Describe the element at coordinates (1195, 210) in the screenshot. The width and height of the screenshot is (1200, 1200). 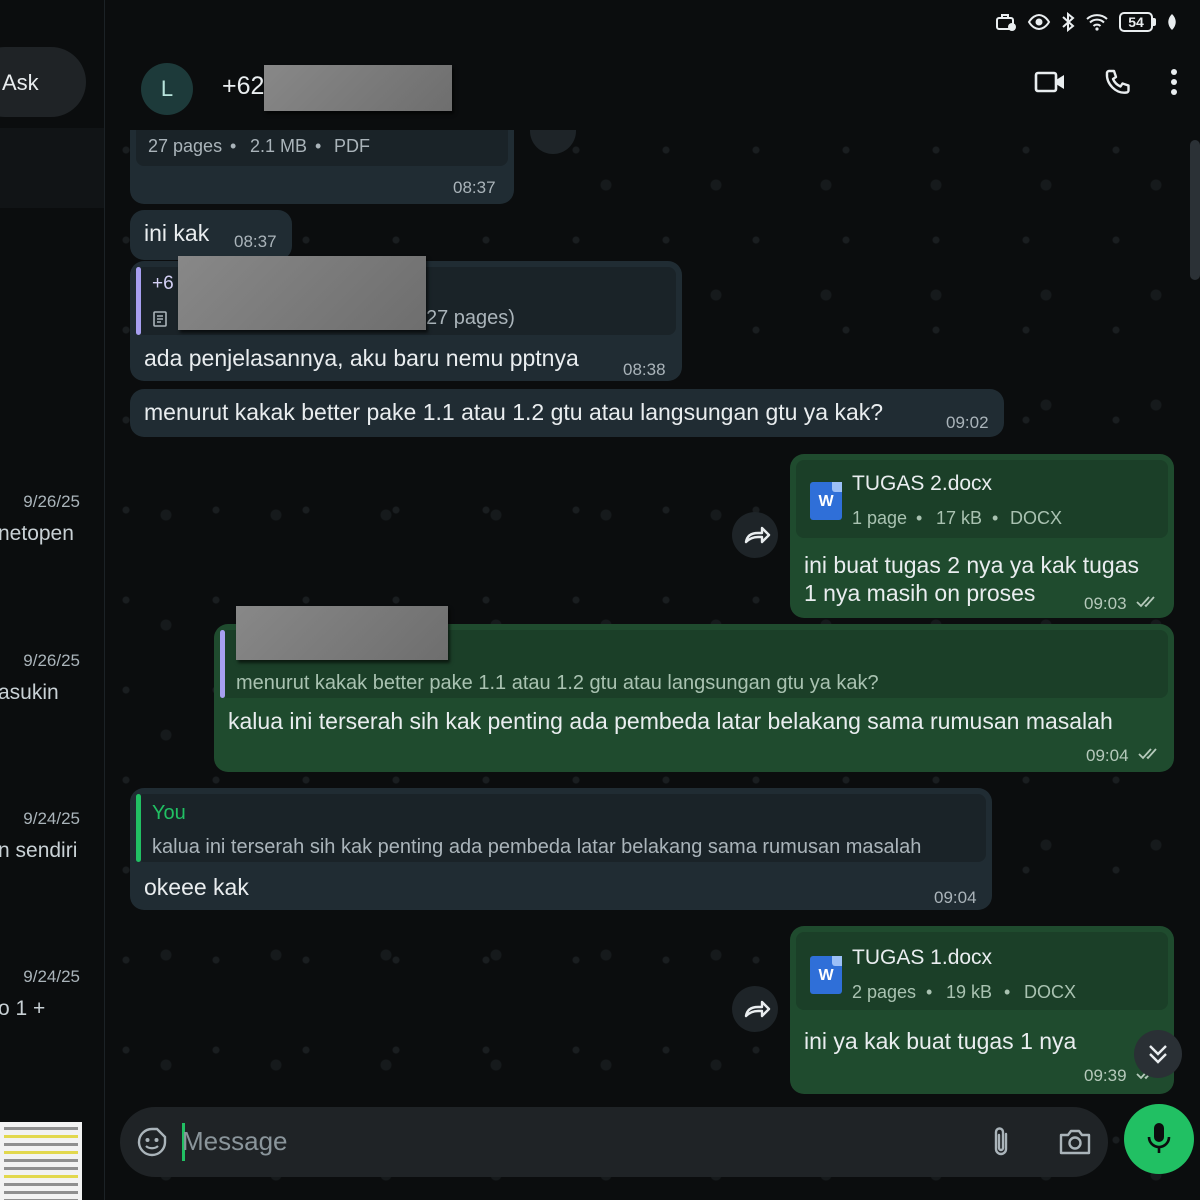
I see `scrollbar` at that location.